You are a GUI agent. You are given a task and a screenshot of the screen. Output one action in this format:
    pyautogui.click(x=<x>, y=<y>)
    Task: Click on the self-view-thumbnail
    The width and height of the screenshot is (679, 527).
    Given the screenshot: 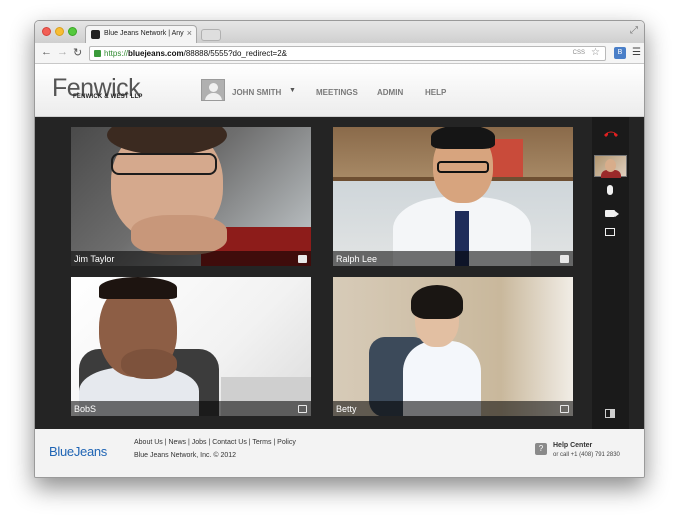 What is the action you would take?
    pyautogui.click(x=610, y=166)
    